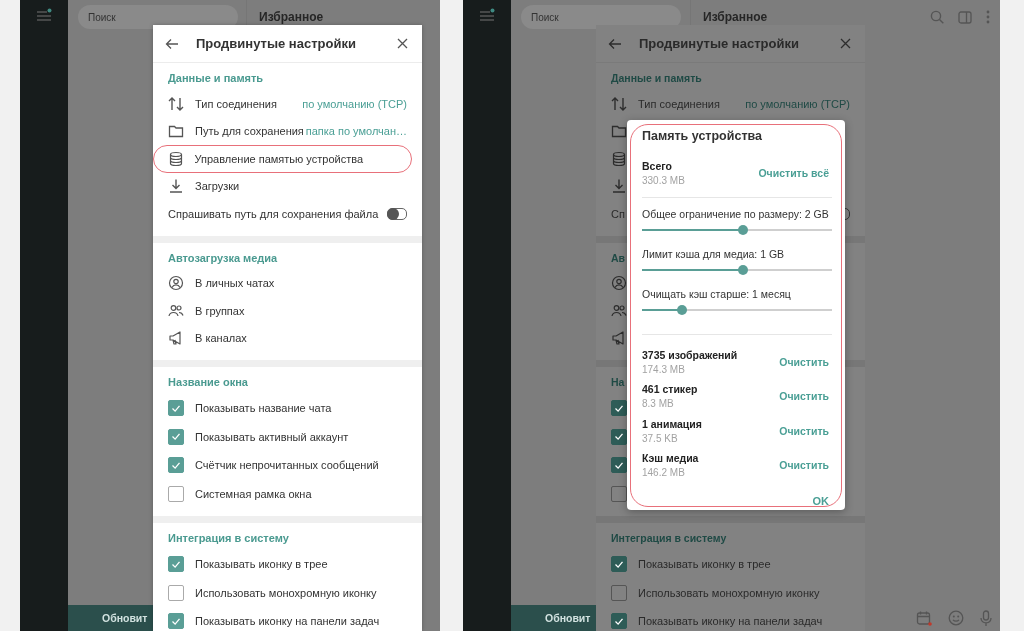 This screenshot has width=1024, height=631. Describe the element at coordinates (702, 136) in the screenshot. I see `dialog-title: Память устройства` at that location.